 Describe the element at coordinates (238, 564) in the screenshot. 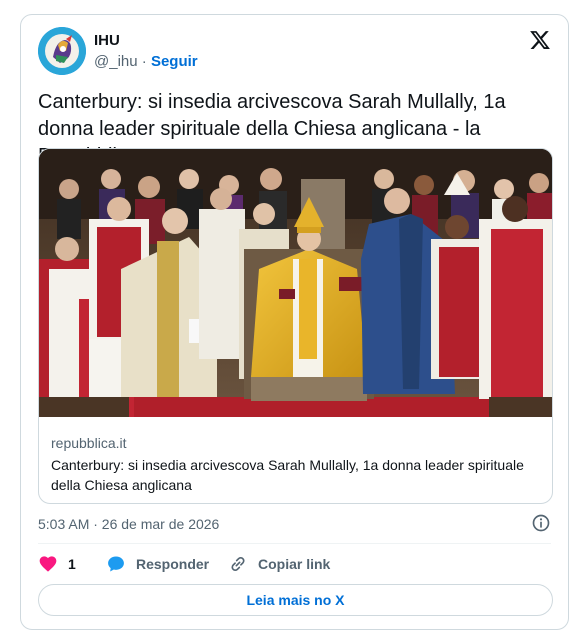

I see `link-icon` at that location.